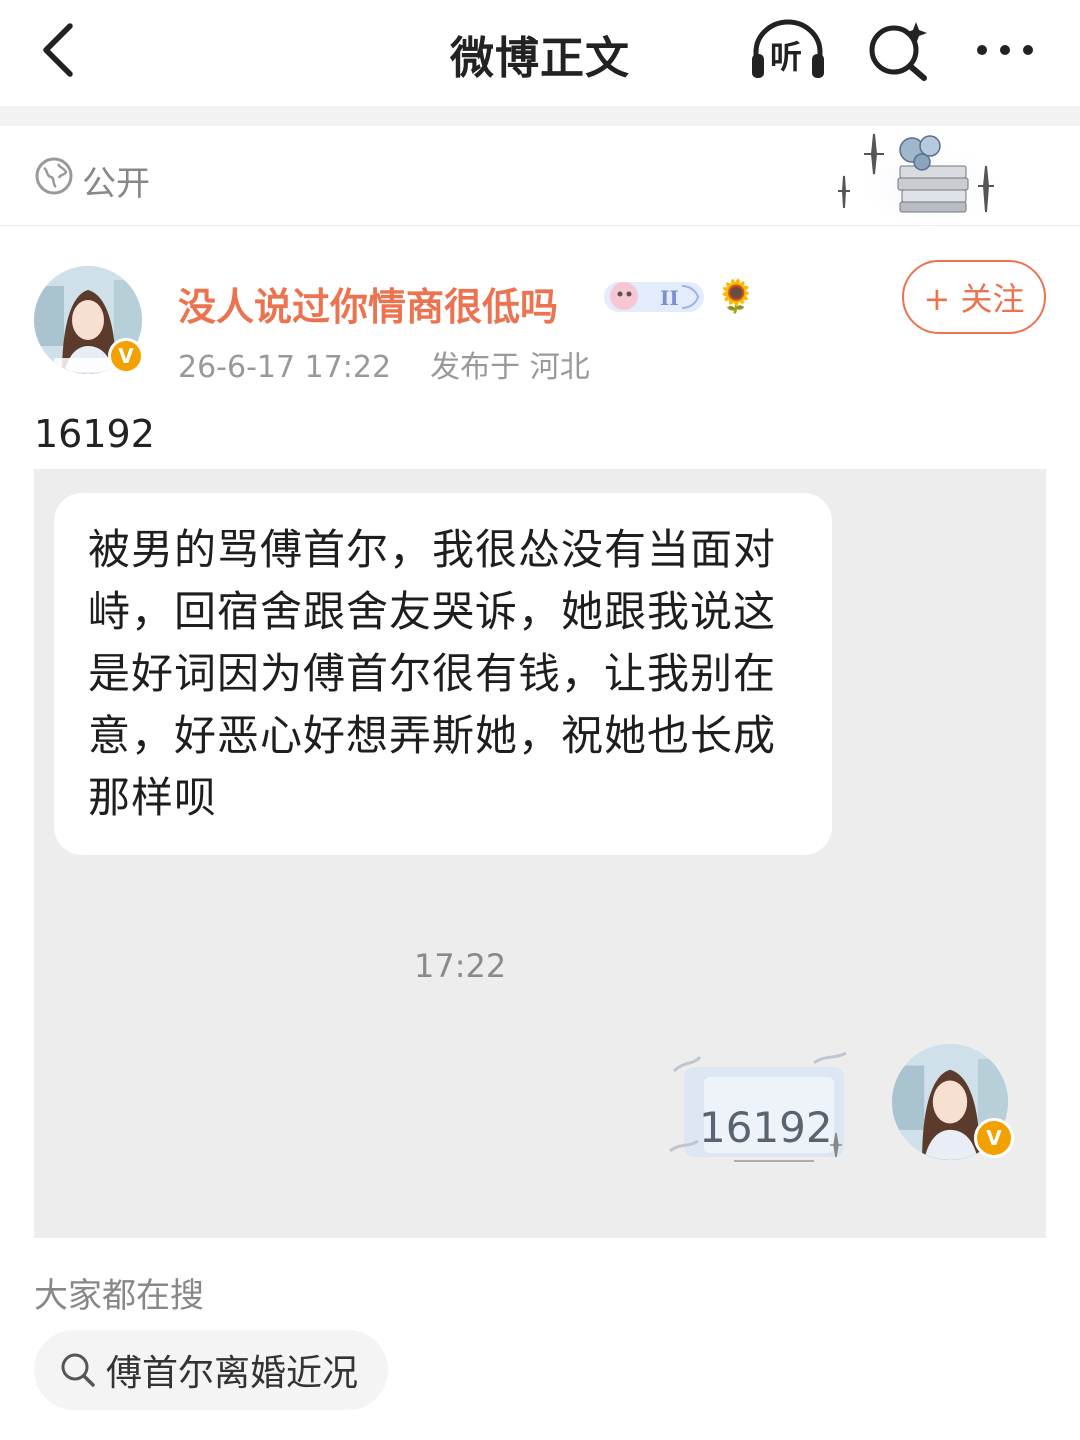  What do you see at coordinates (510, 367) in the screenshot?
I see `post-location: 发布于 河北` at bounding box center [510, 367].